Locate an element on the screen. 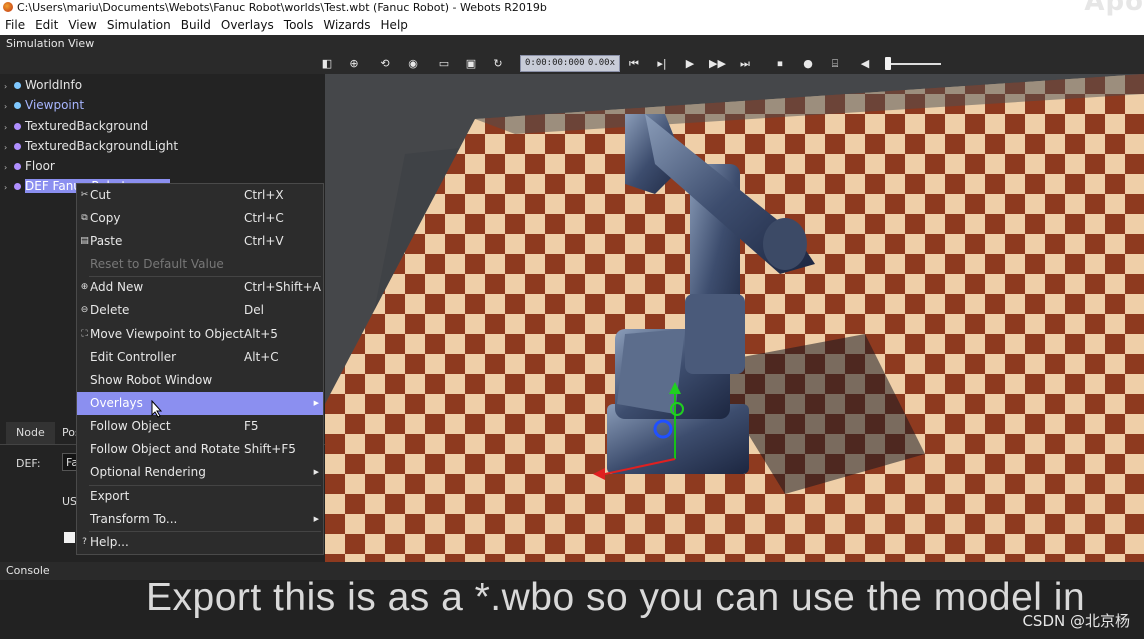 The width and height of the screenshot is (1144, 639). property-checkbox is located at coordinates (69, 537).